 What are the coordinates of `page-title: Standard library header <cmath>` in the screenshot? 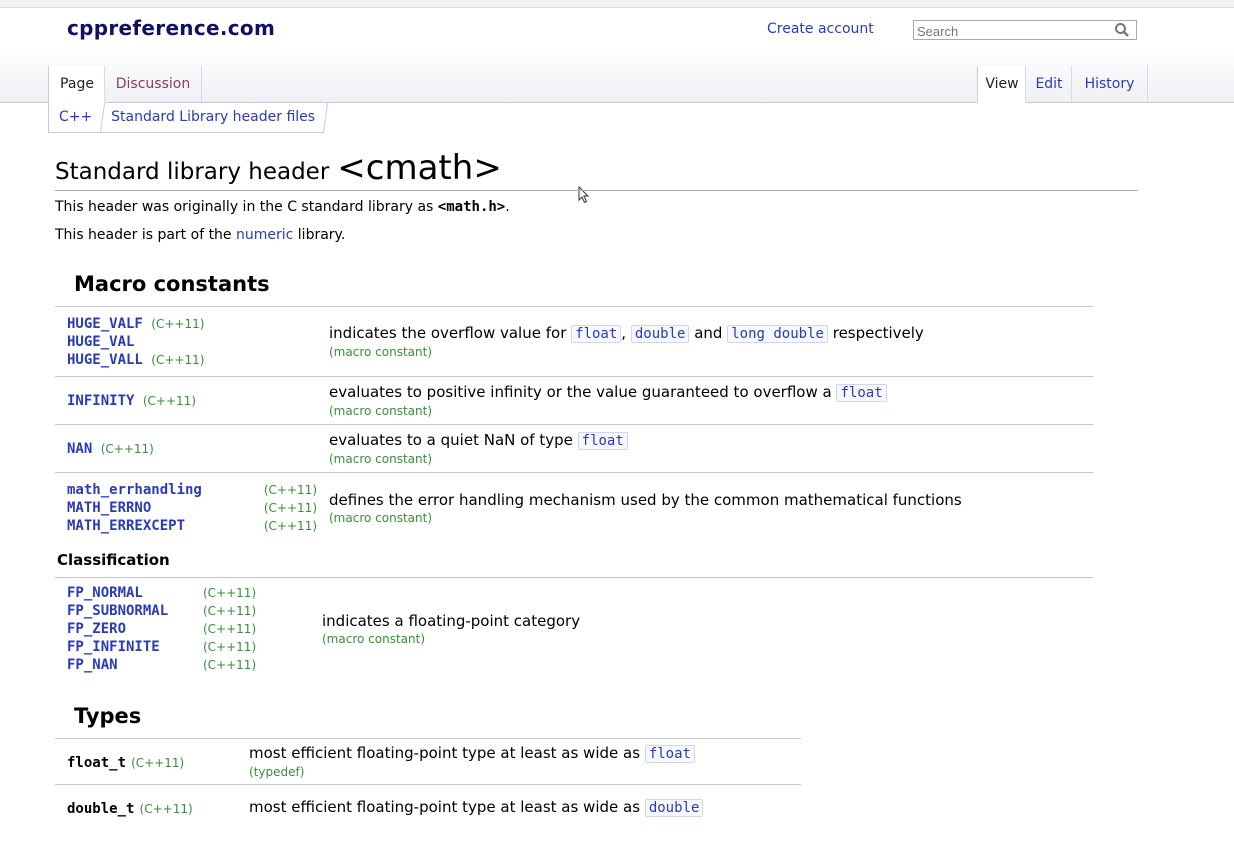 It's located at (596, 169).